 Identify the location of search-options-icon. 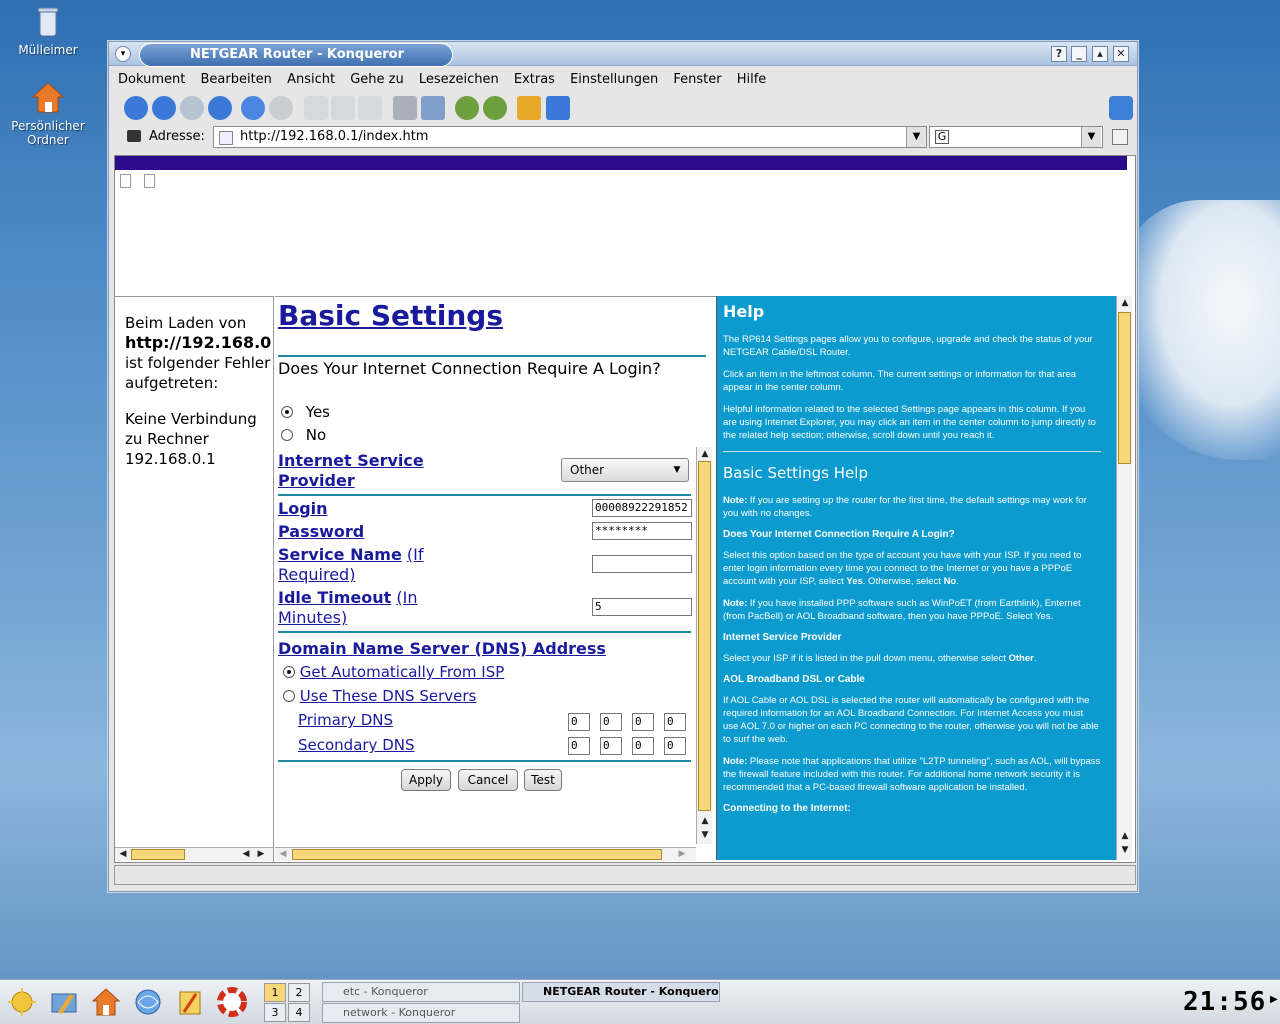
(1120, 137).